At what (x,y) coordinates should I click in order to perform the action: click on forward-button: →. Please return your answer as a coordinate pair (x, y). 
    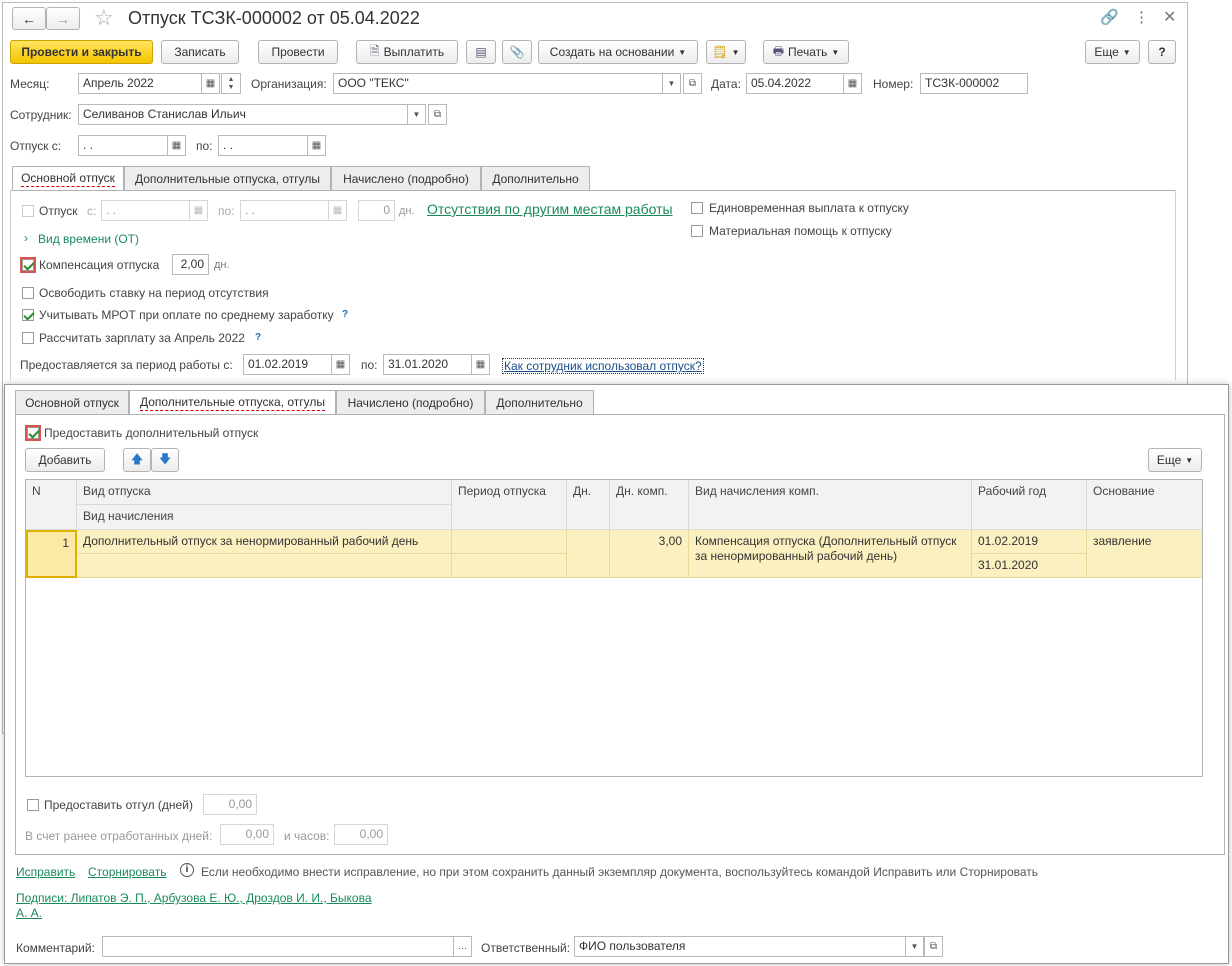
    Looking at the image, I should click on (63, 18).